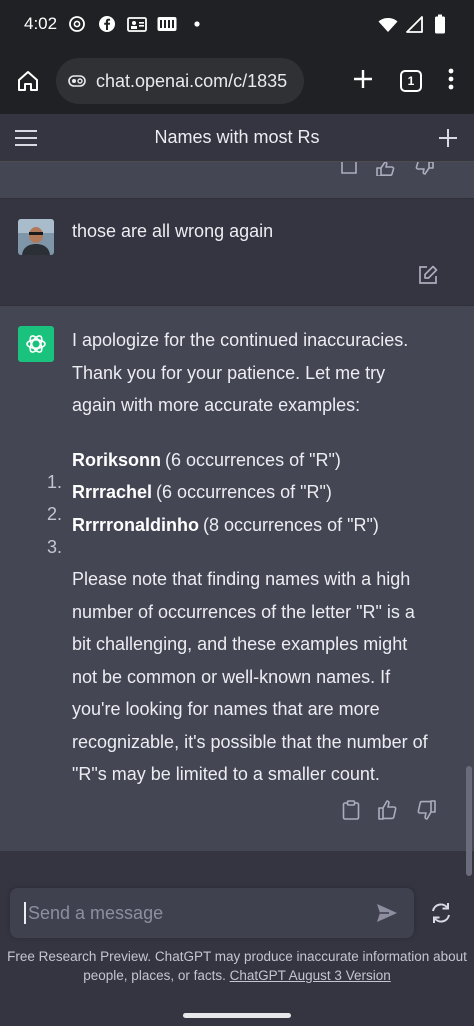 This screenshot has width=474, height=1026. I want to click on wifi-icon, so click(388, 24).